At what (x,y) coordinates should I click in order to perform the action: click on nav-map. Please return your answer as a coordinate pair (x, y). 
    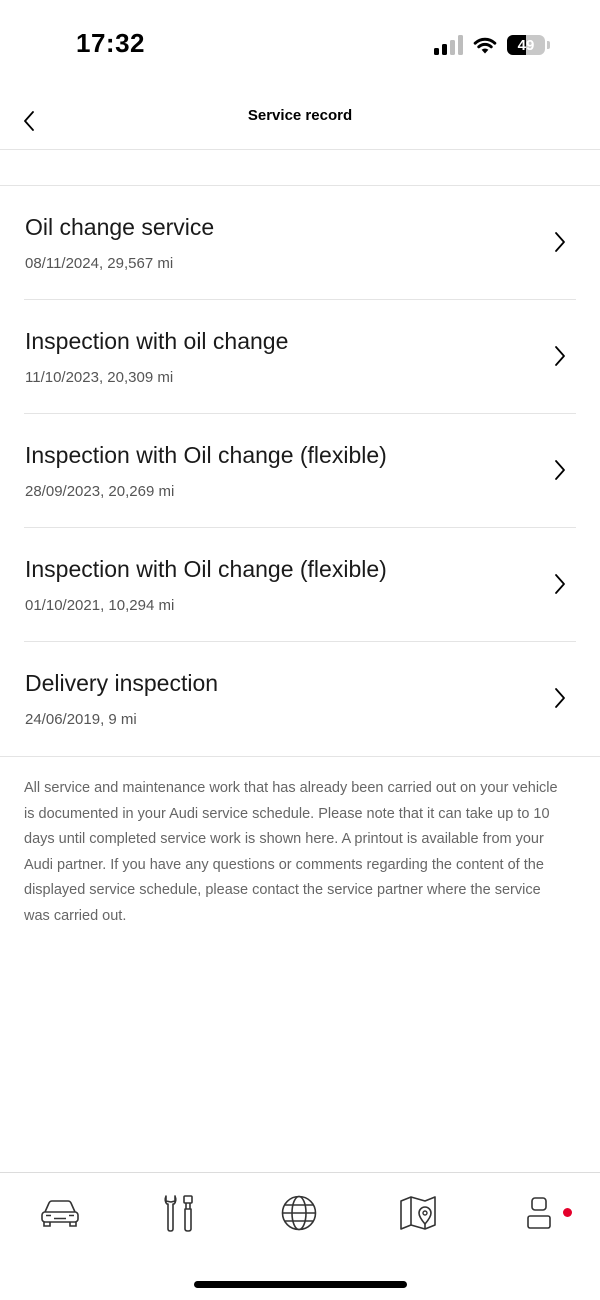
    Looking at the image, I should click on (418, 1213).